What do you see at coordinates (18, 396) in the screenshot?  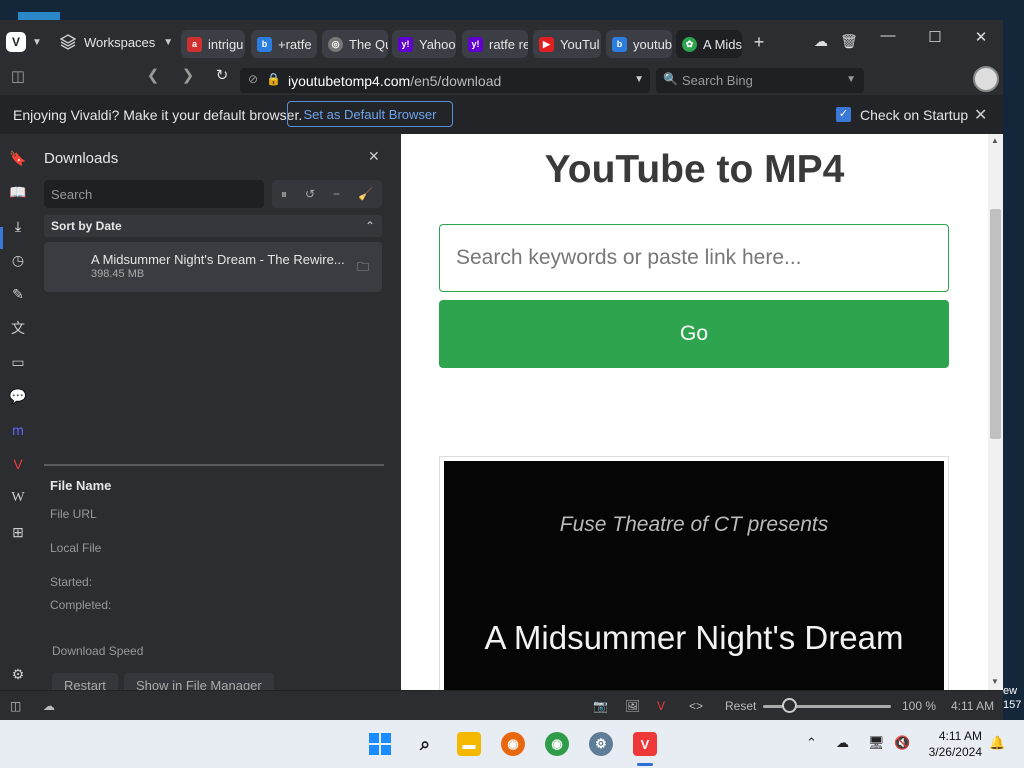 I see `chat-icon: 💬` at bounding box center [18, 396].